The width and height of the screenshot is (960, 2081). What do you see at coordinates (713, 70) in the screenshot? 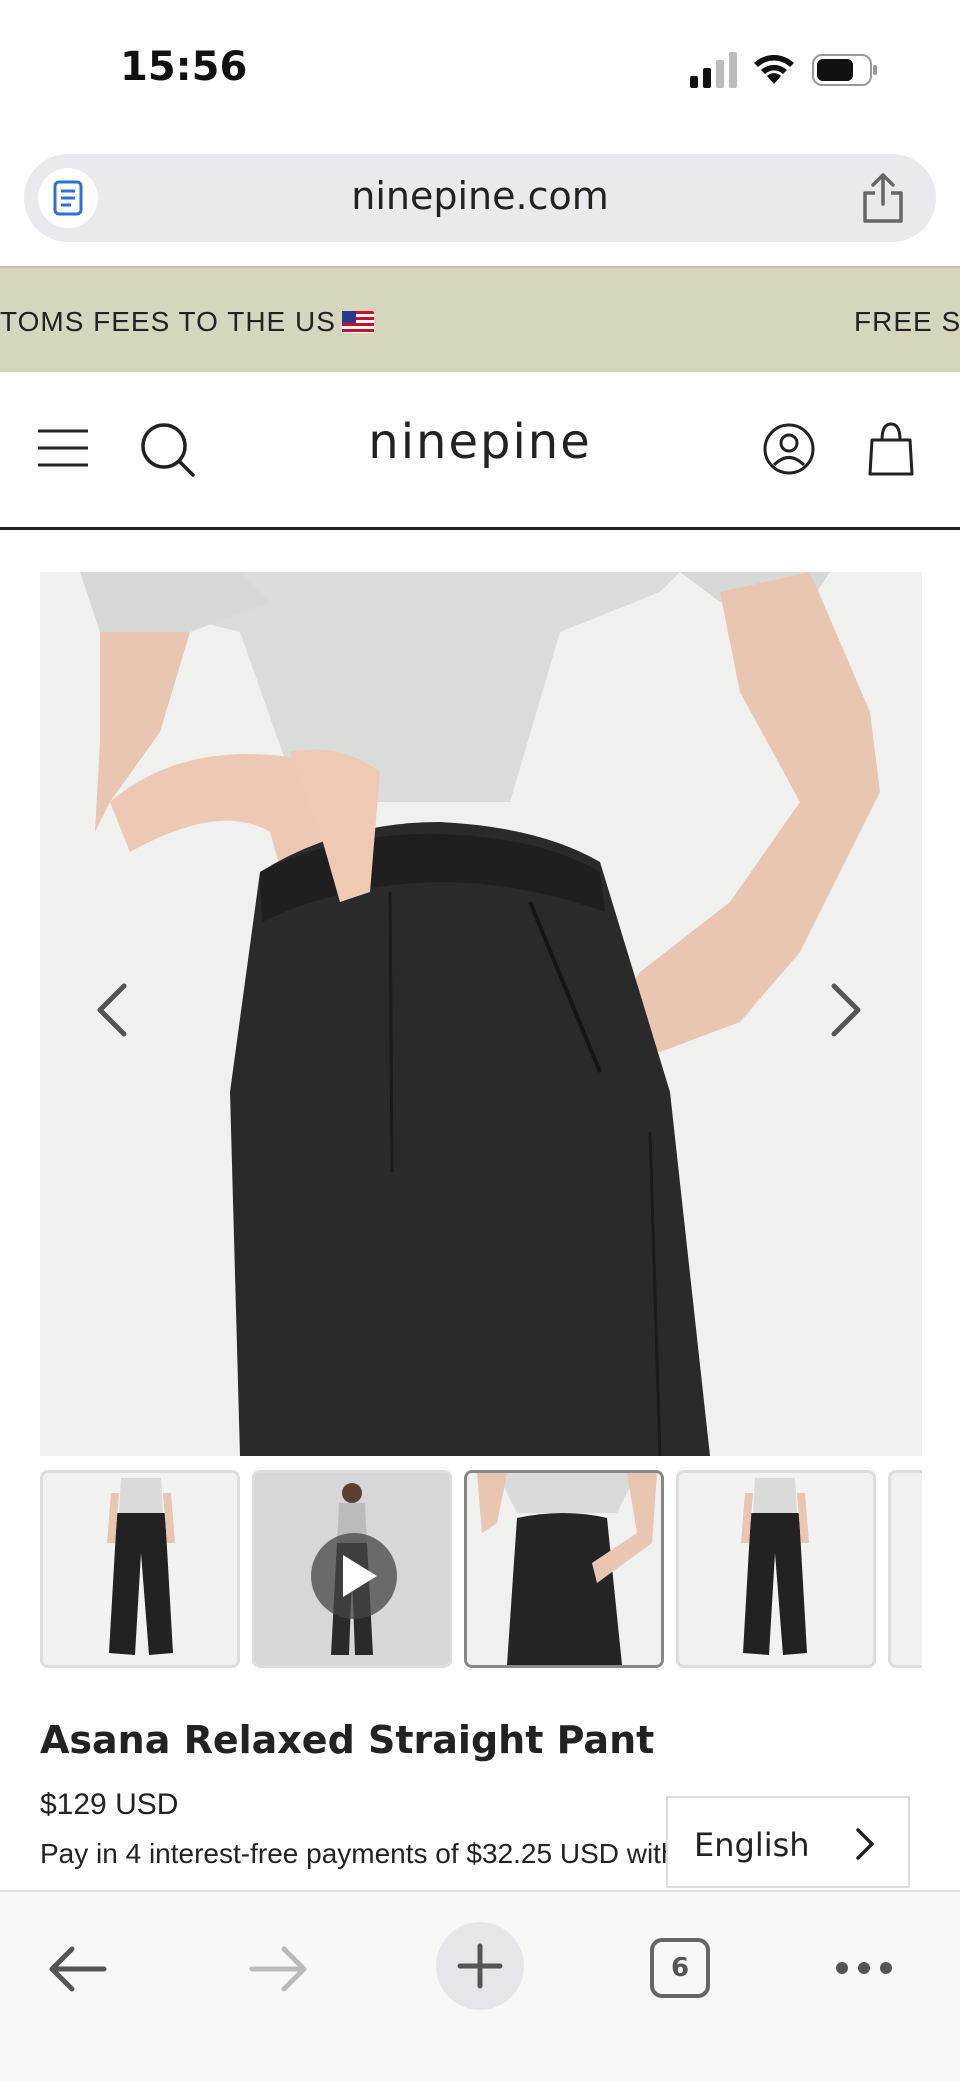
I see `signal-icon` at bounding box center [713, 70].